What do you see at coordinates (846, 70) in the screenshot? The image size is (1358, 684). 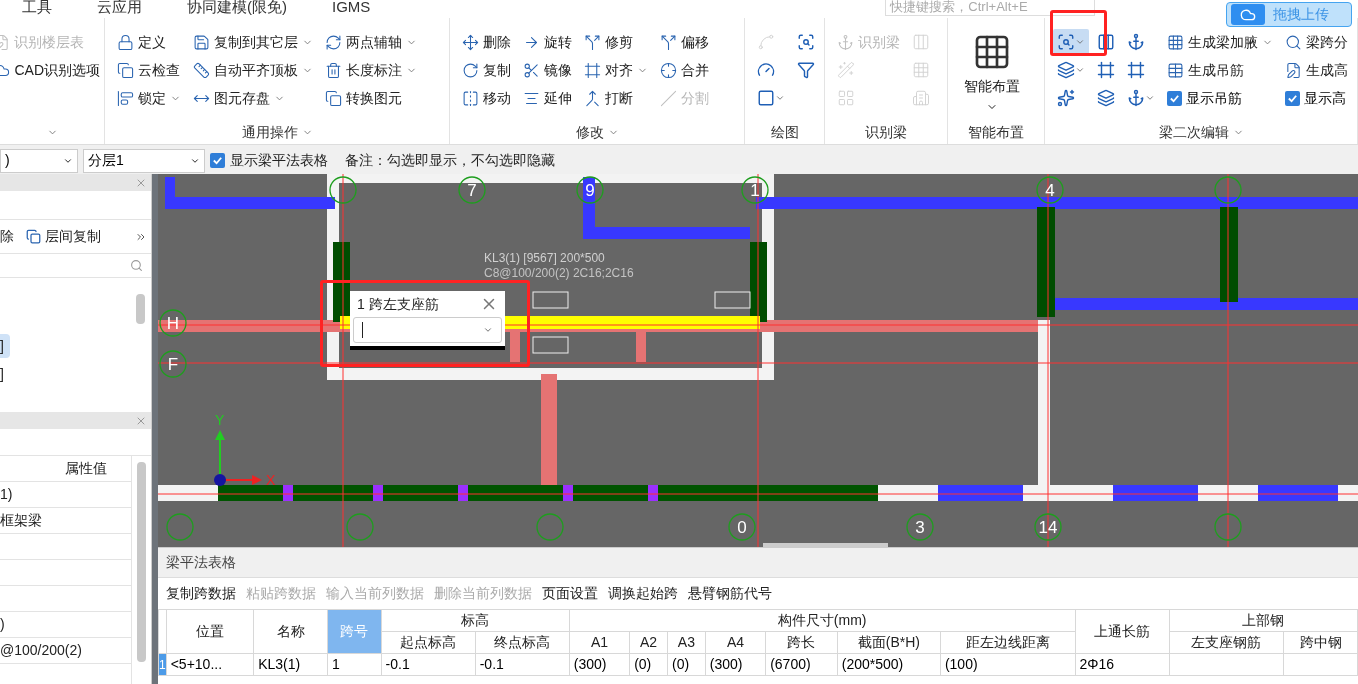 I see `wand-icon` at bounding box center [846, 70].